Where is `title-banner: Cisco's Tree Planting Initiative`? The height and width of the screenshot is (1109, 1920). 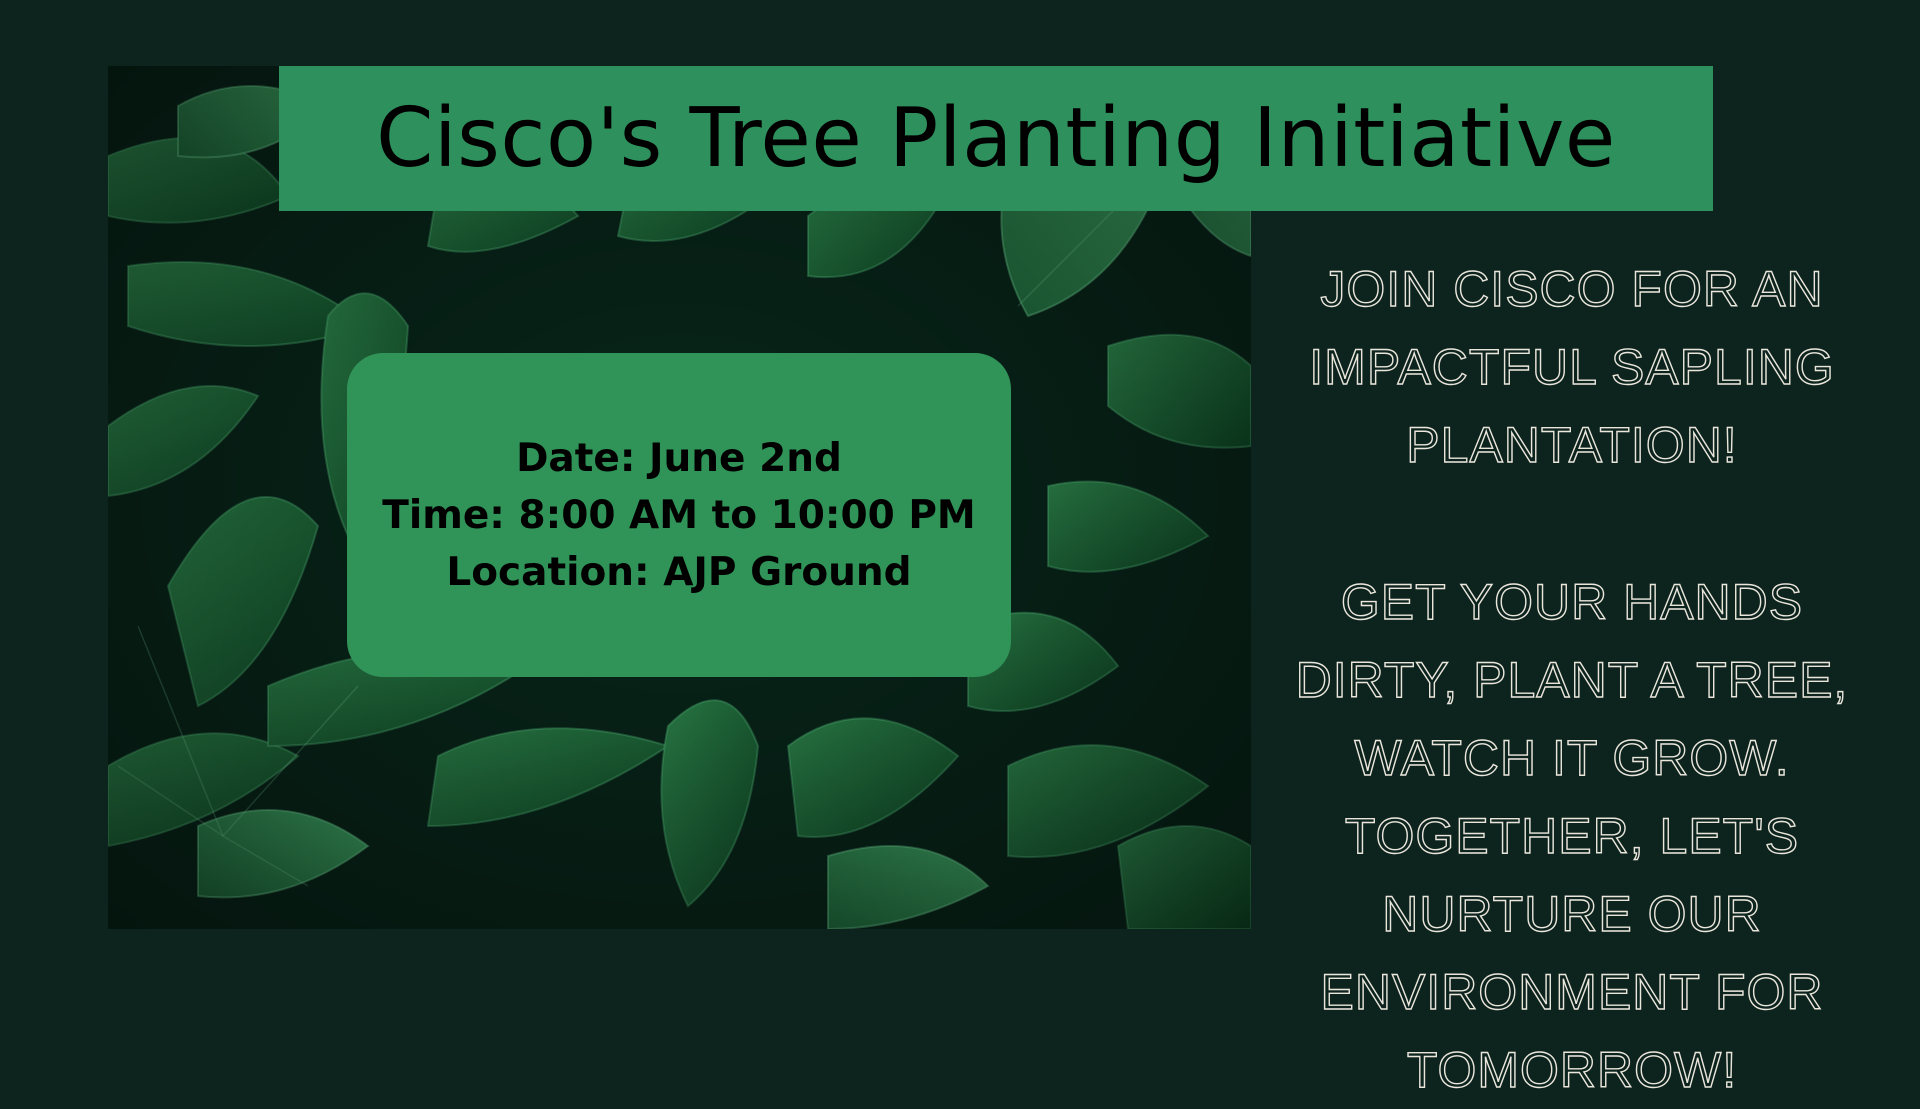
title-banner: Cisco's Tree Planting Initiative is located at coordinates (996, 138).